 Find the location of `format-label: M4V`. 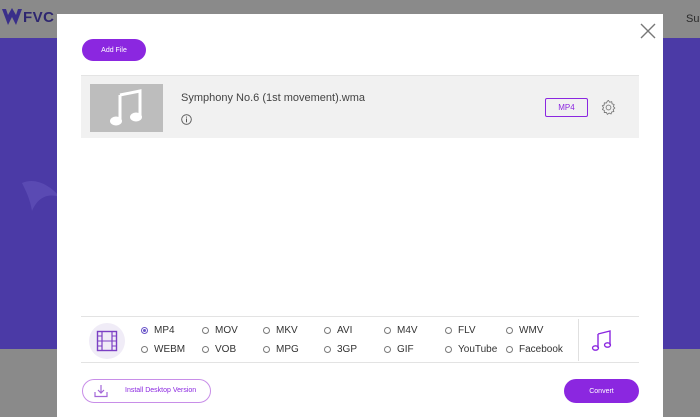

format-label: M4V is located at coordinates (407, 330).